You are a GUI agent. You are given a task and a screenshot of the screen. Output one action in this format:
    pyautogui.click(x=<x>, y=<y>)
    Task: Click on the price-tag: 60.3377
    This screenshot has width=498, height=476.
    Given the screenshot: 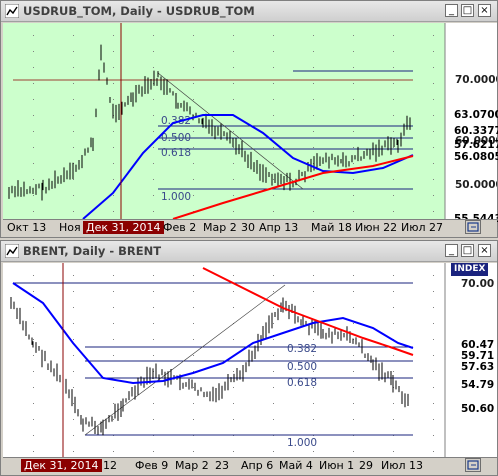 What is the action you would take?
    pyautogui.click(x=476, y=131)
    